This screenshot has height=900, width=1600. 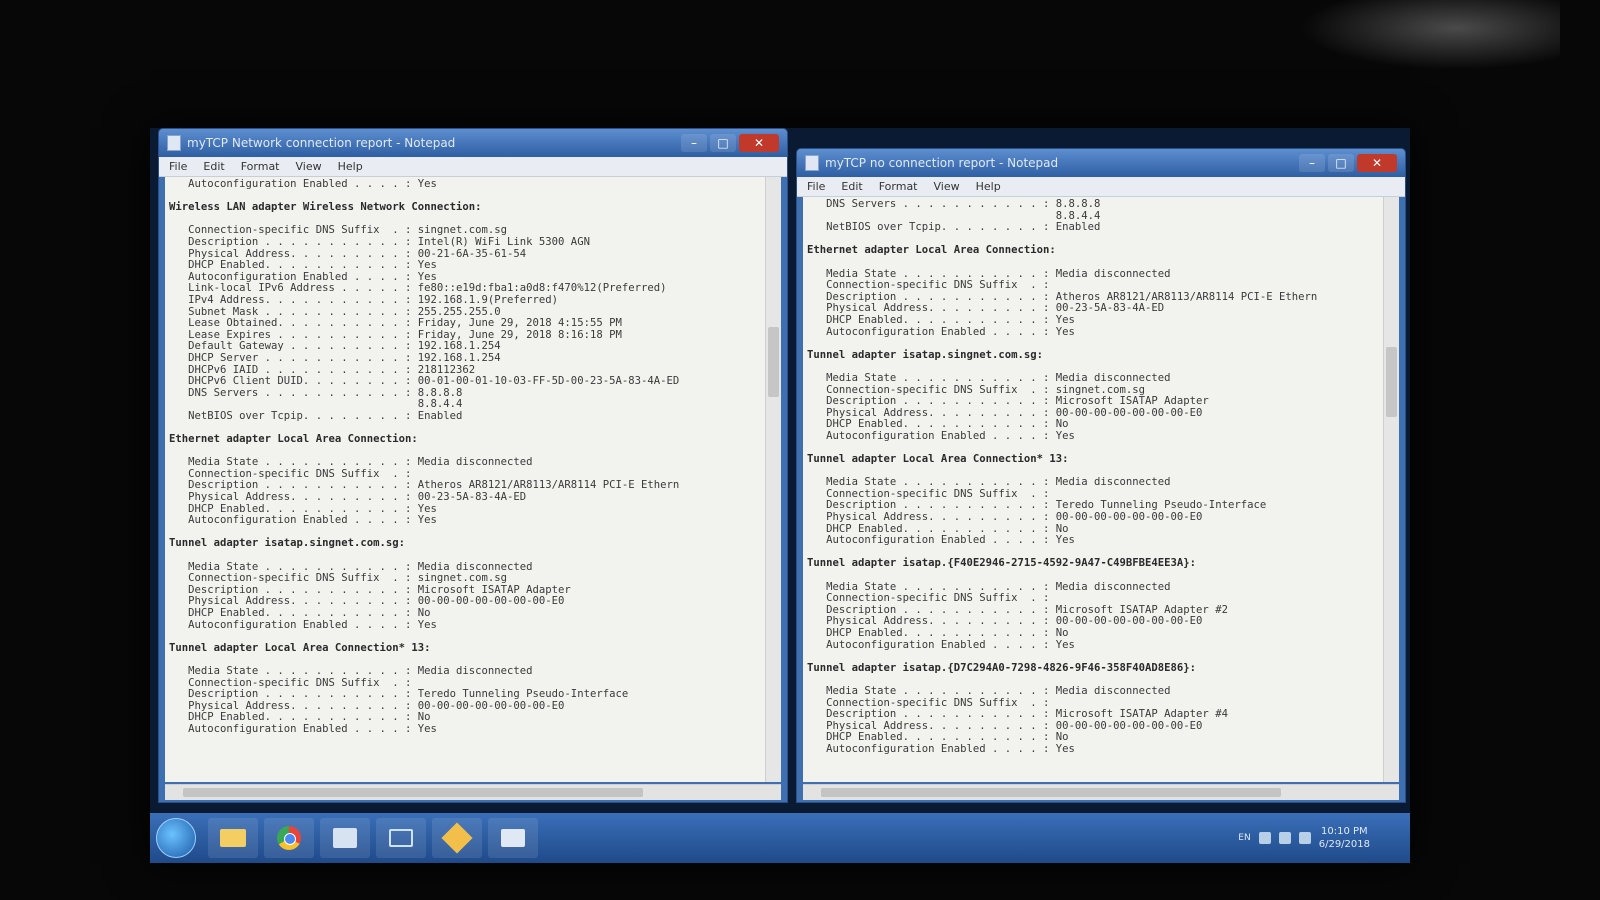 What do you see at coordinates (1430, 35) in the screenshot?
I see `screen-glare` at bounding box center [1430, 35].